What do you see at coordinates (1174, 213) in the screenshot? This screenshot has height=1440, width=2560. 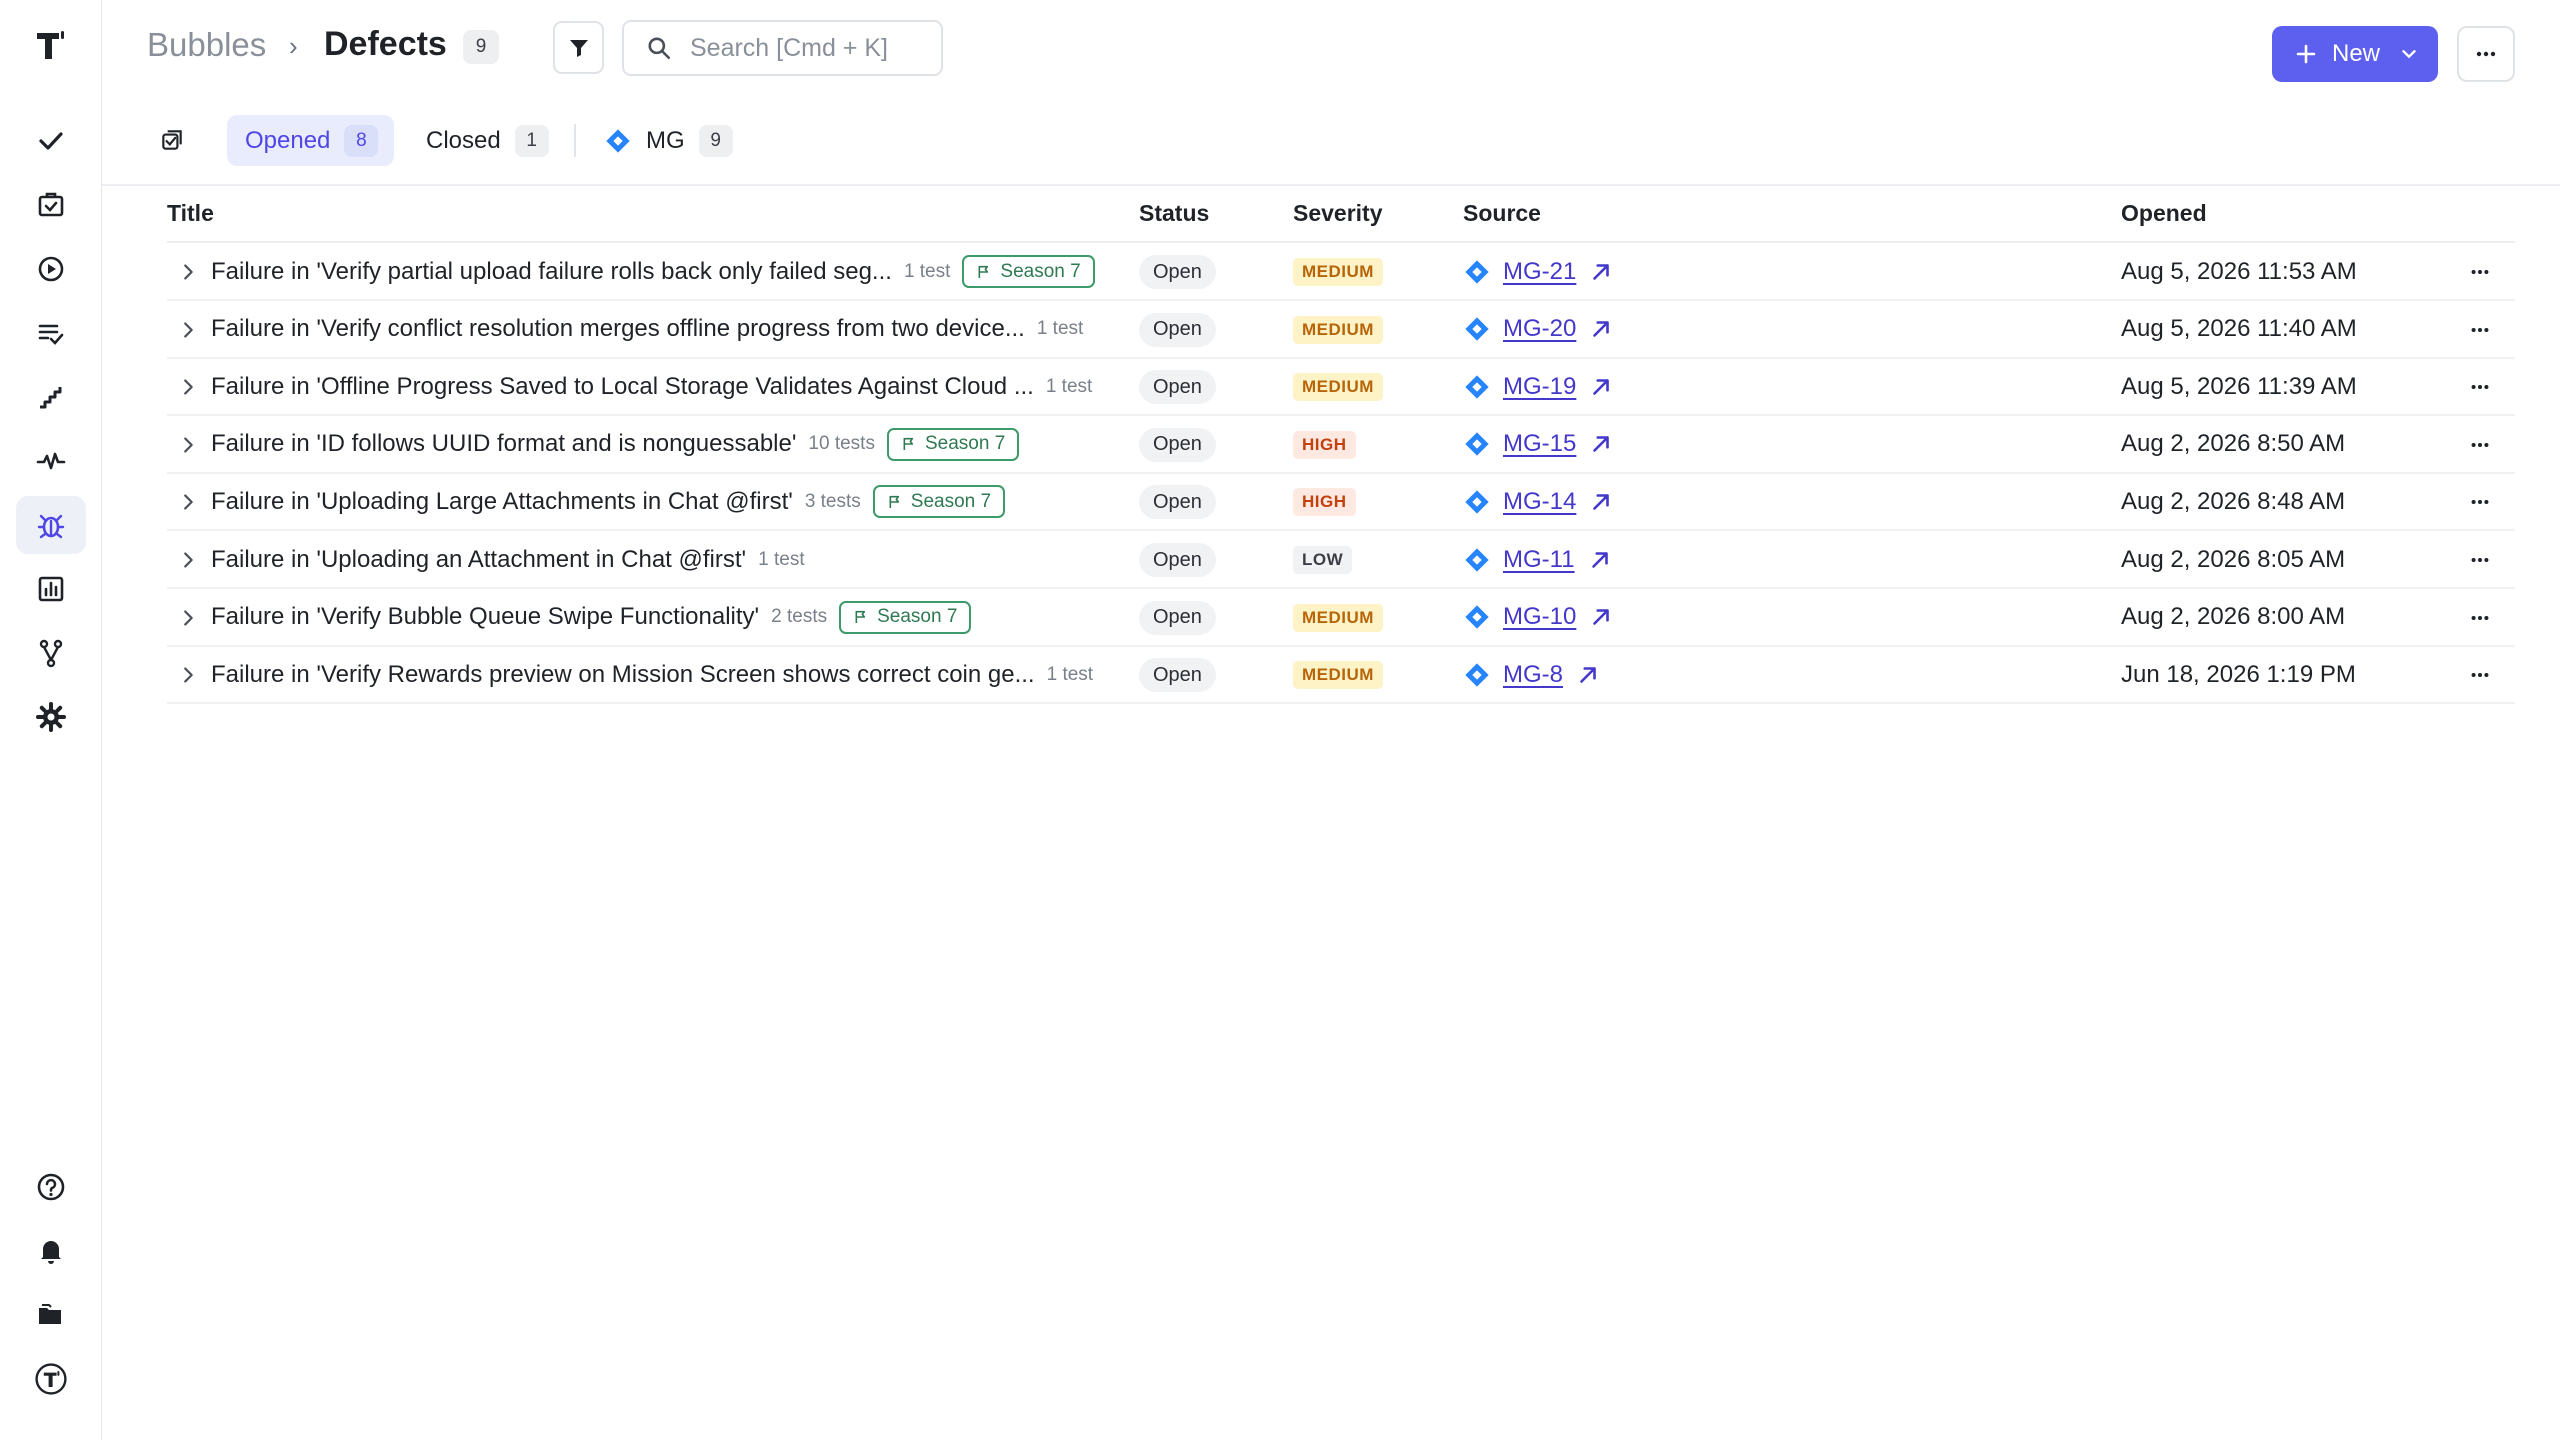 I see `column-header-status: Status` at bounding box center [1174, 213].